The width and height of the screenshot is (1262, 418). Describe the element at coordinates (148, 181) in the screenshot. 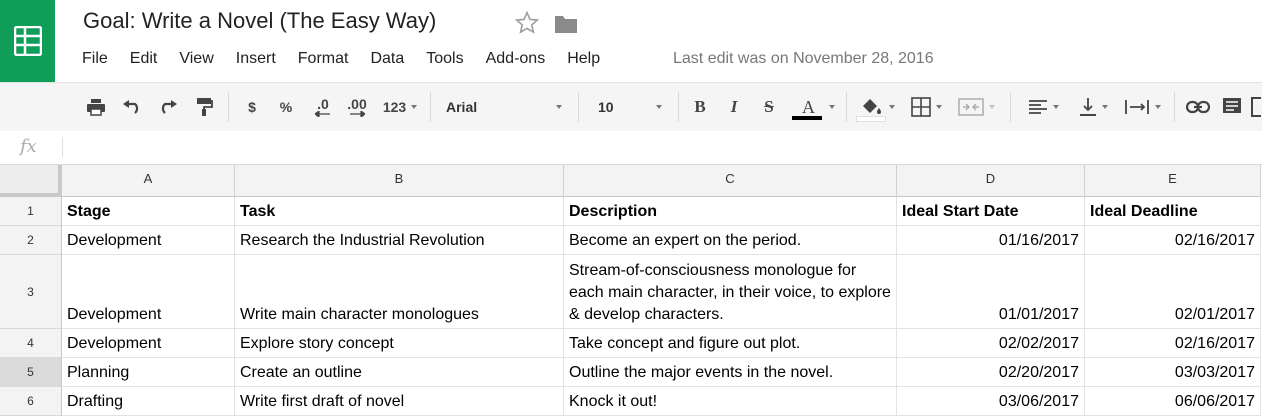

I see `column-header-a: A` at that location.